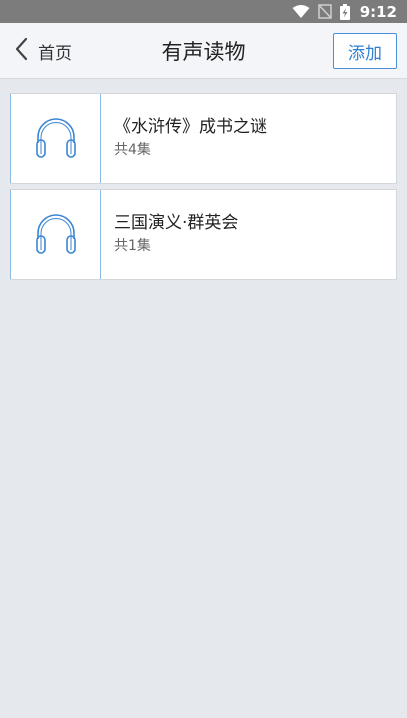 Image resolution: width=407 pixels, height=718 pixels. I want to click on item-title: 三国演义·群英会, so click(176, 223).